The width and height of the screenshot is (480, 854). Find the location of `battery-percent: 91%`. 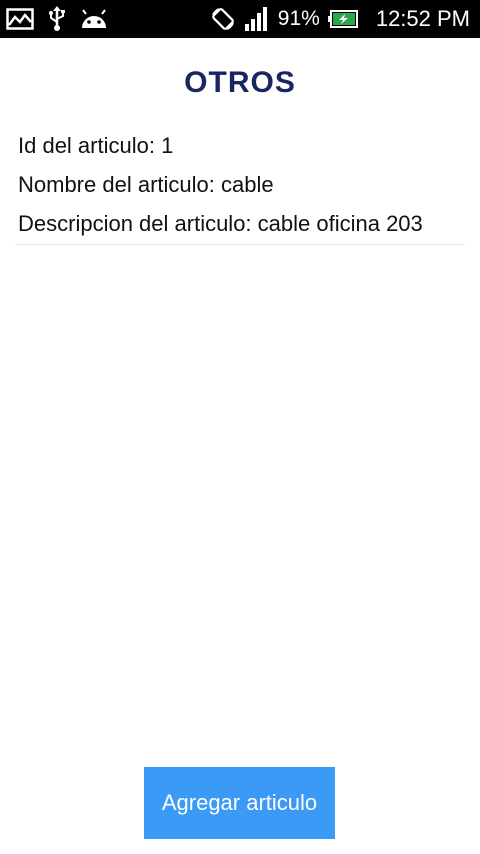

battery-percent: 91% is located at coordinates (298, 18).